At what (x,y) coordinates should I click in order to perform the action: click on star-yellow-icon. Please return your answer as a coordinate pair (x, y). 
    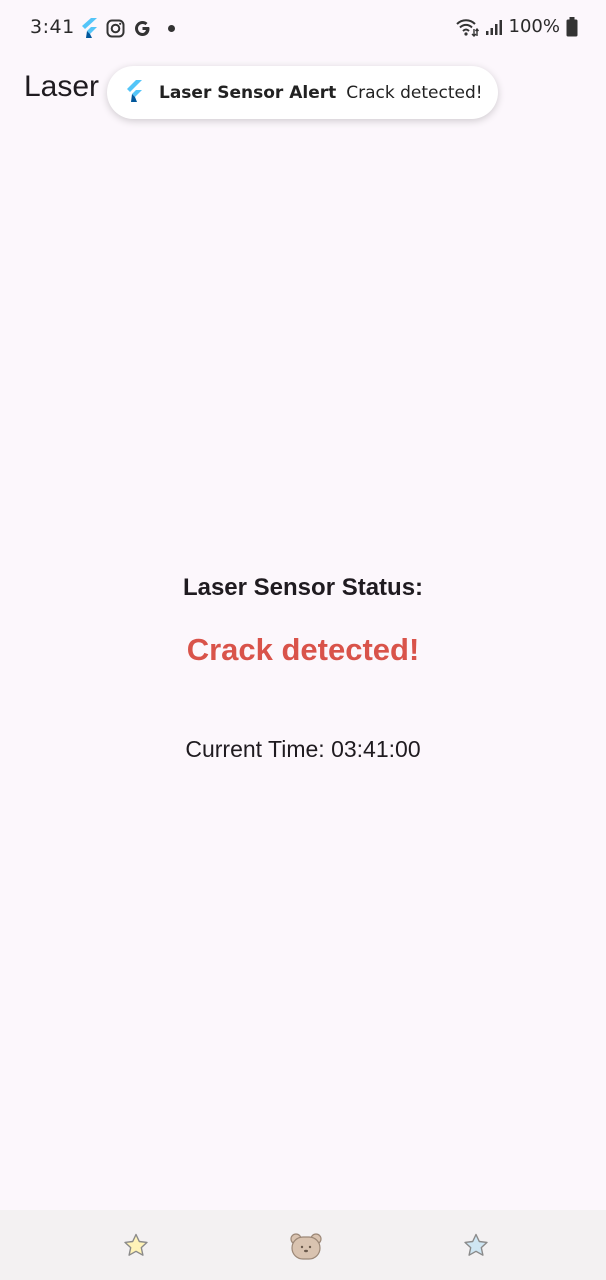
    Looking at the image, I should click on (136, 1246).